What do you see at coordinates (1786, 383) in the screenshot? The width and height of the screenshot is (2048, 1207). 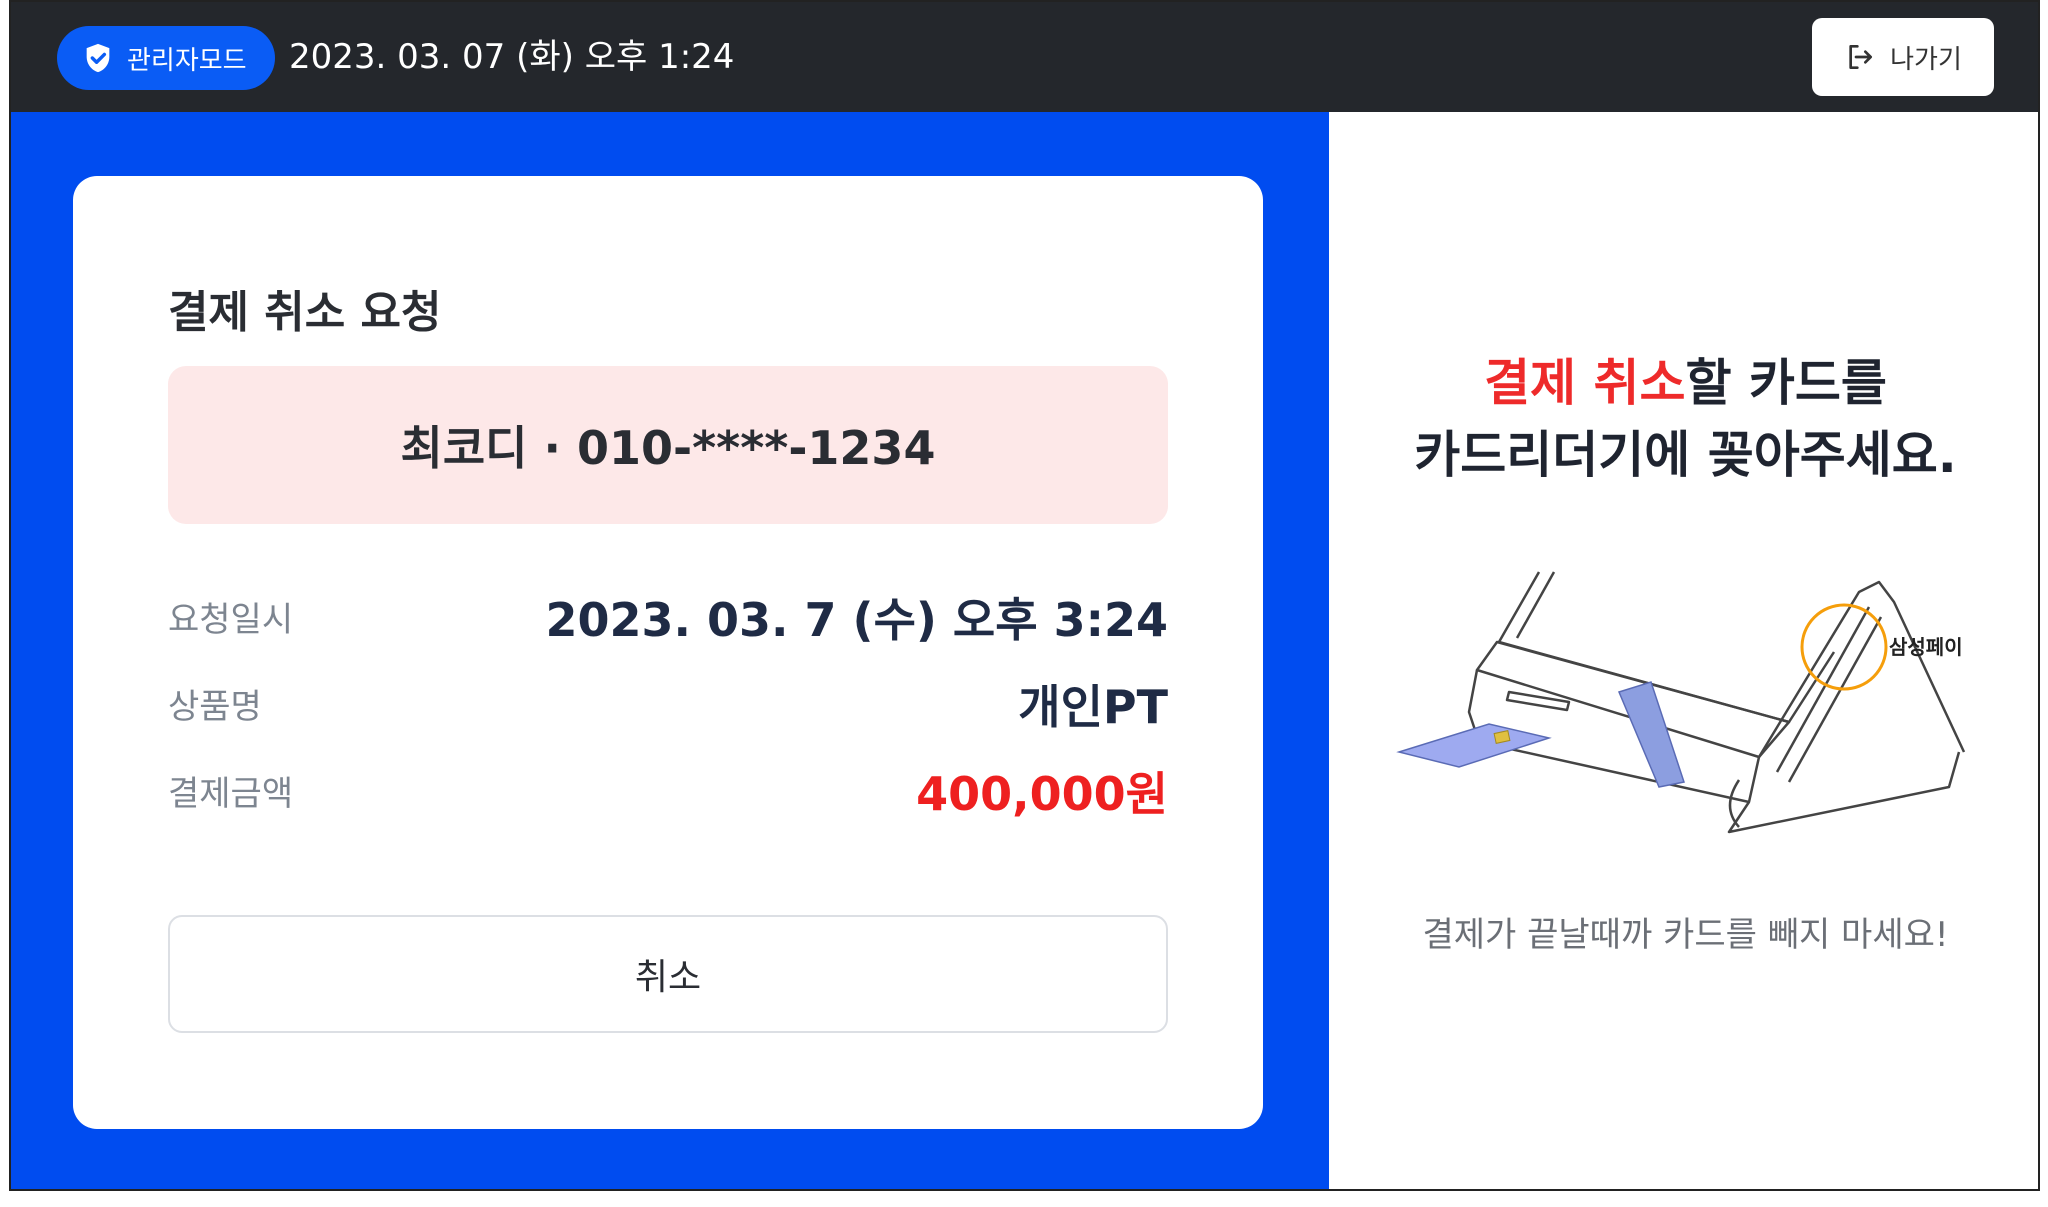 I see `instruction-line1: 할 카드를` at bounding box center [1786, 383].